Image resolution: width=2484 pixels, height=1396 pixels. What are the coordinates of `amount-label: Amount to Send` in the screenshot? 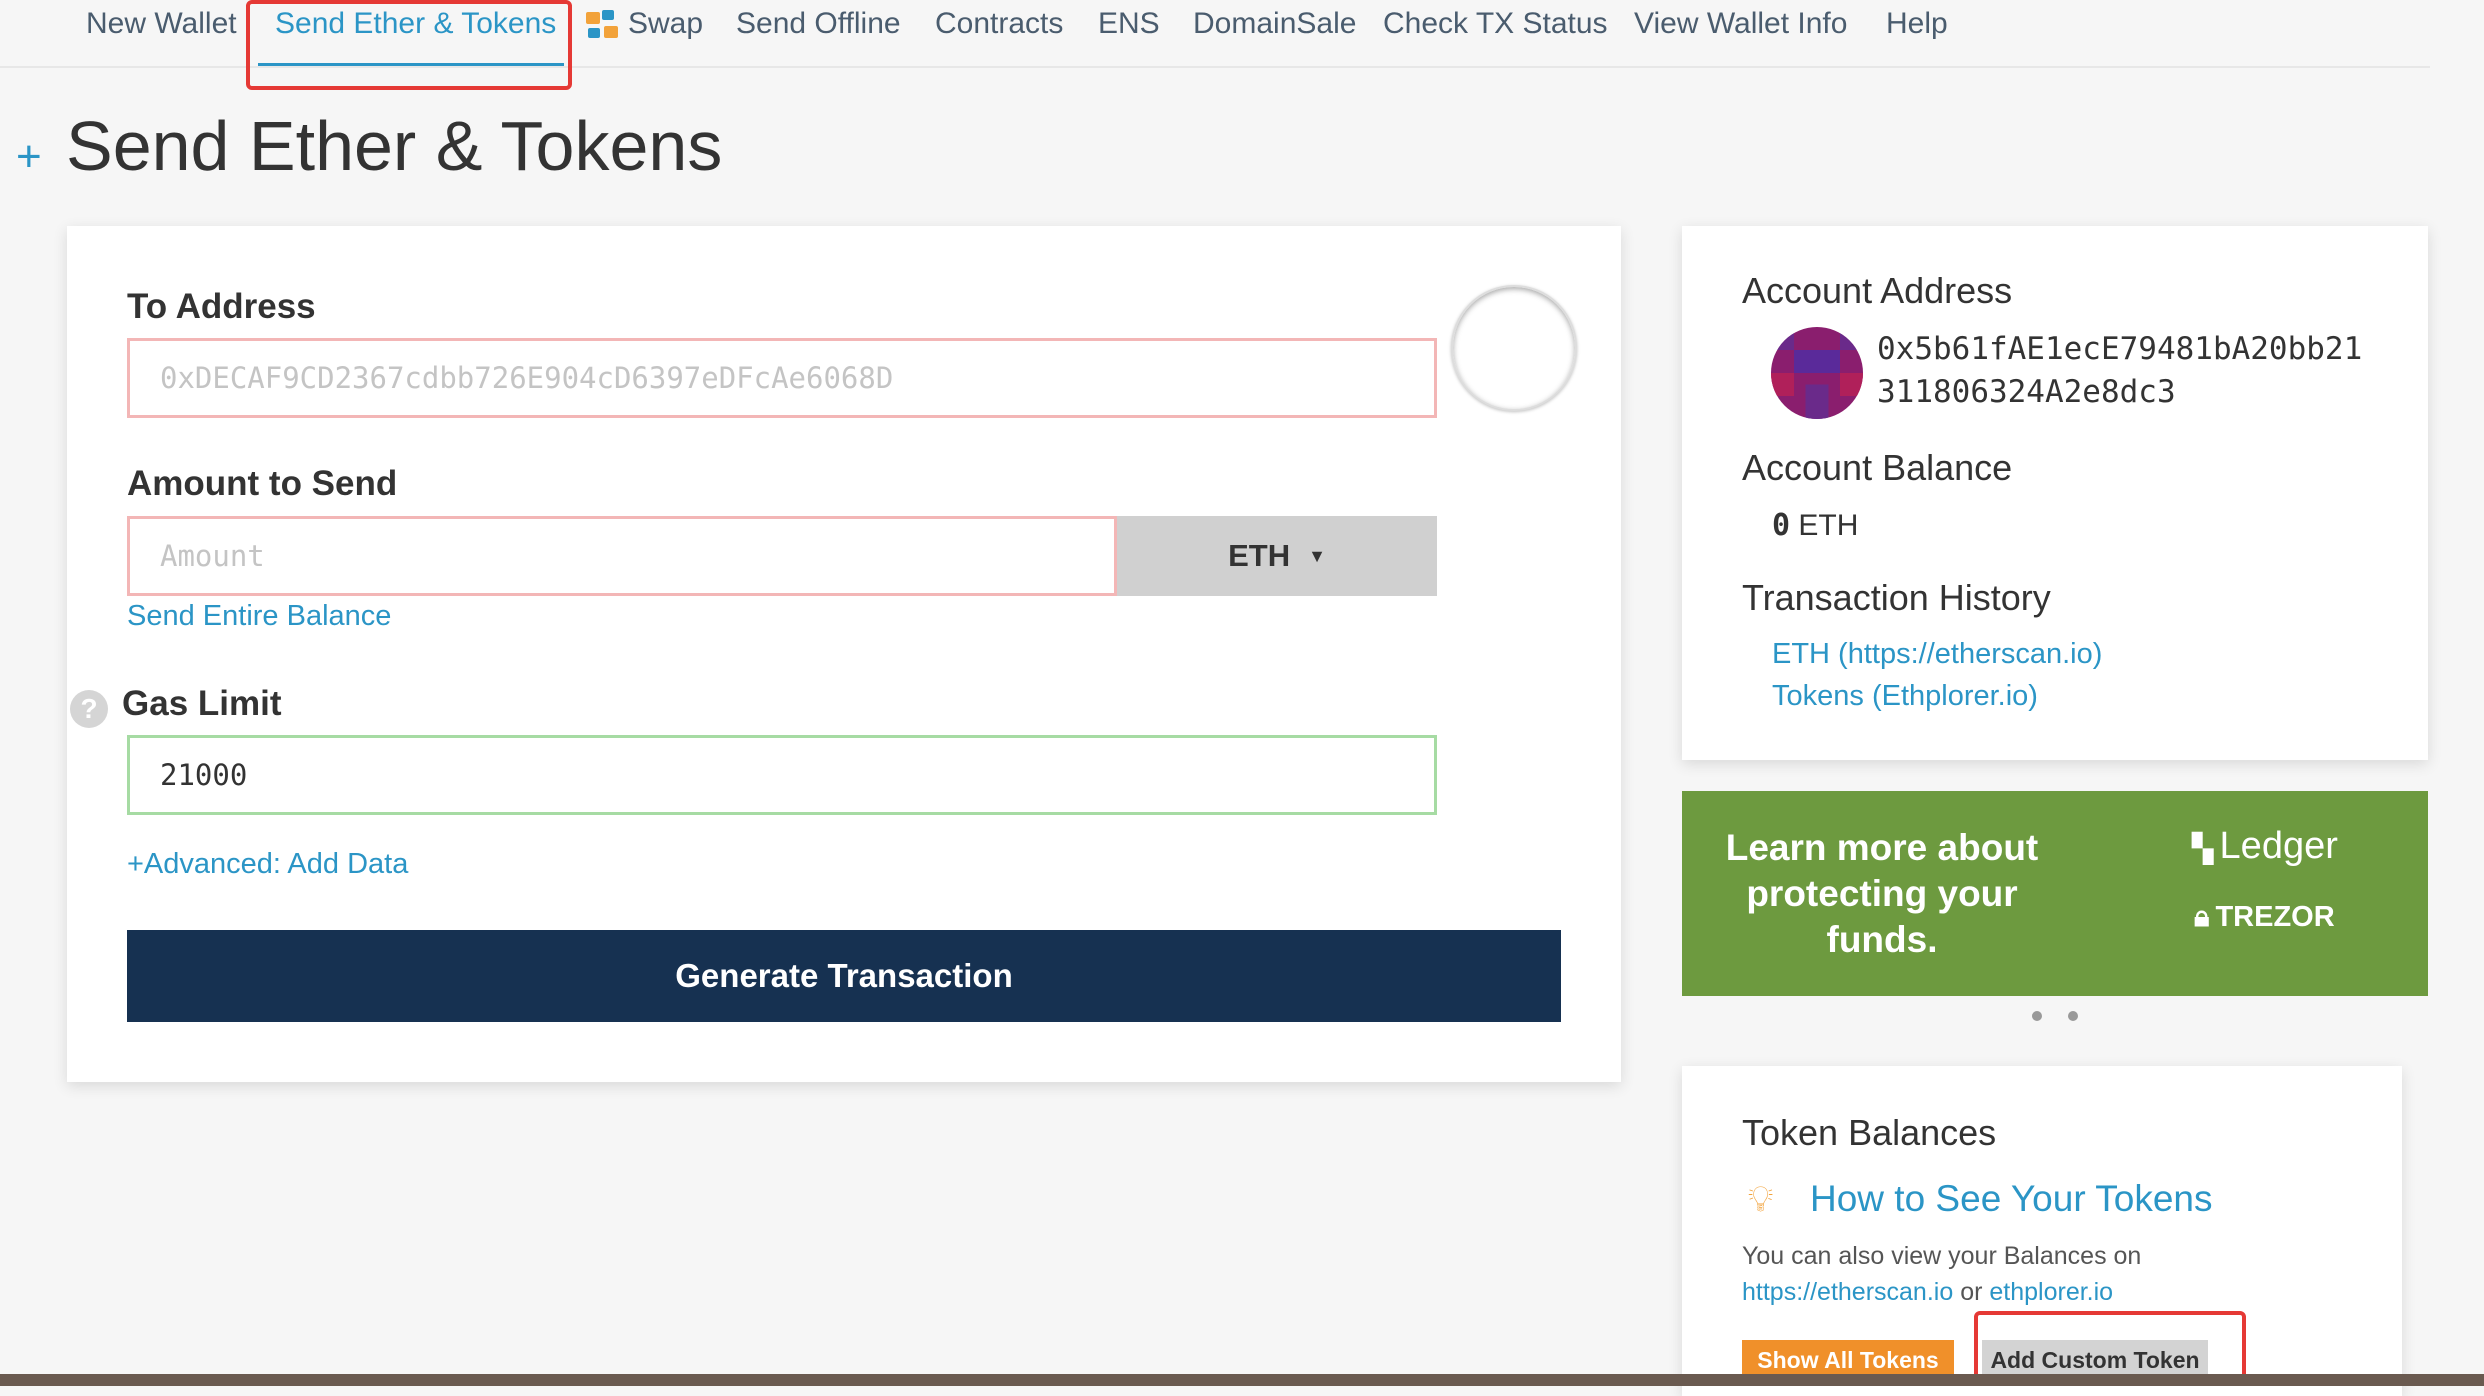 It's located at (262, 483).